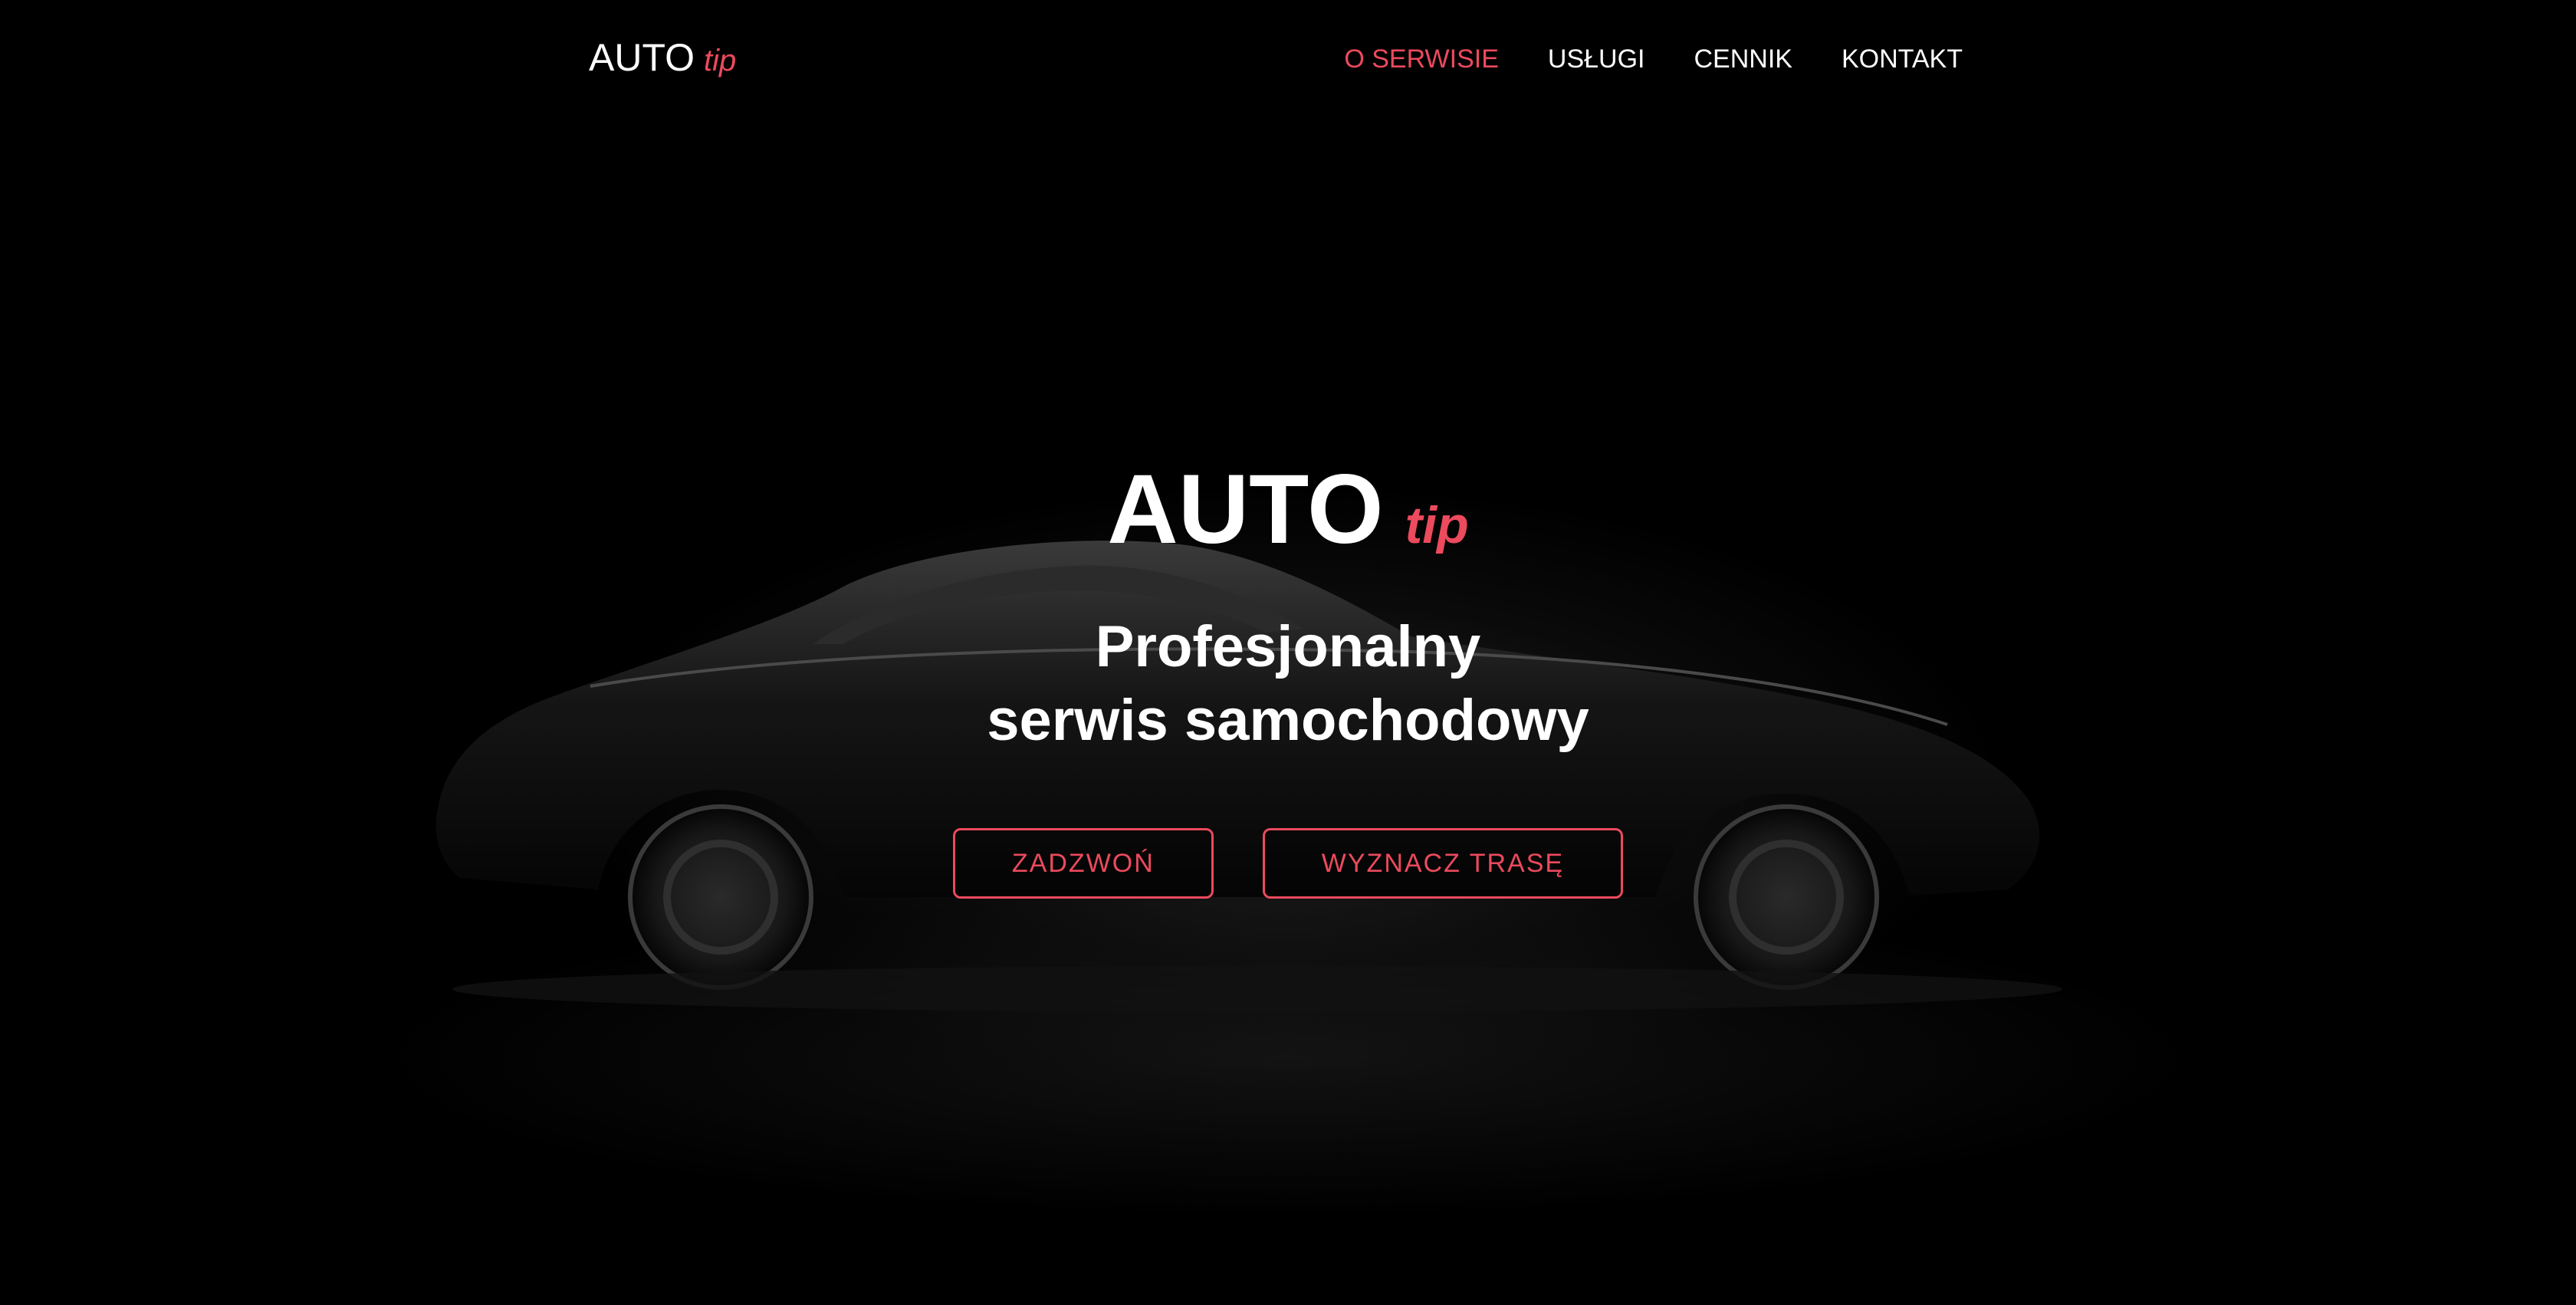 This screenshot has width=2576, height=1305. I want to click on top-navigation: AUTO tip O SERWISIE USŁUGI CENNIK KONTAKT, so click(1288, 64).